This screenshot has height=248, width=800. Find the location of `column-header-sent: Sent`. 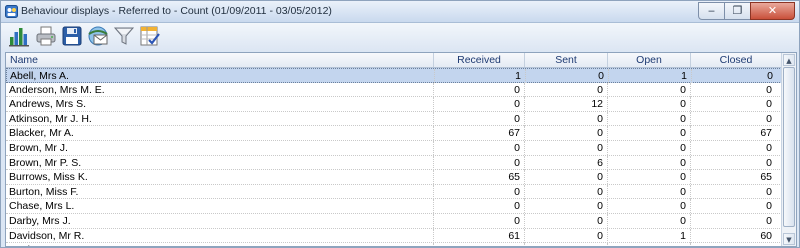

column-header-sent: Sent is located at coordinates (566, 60).